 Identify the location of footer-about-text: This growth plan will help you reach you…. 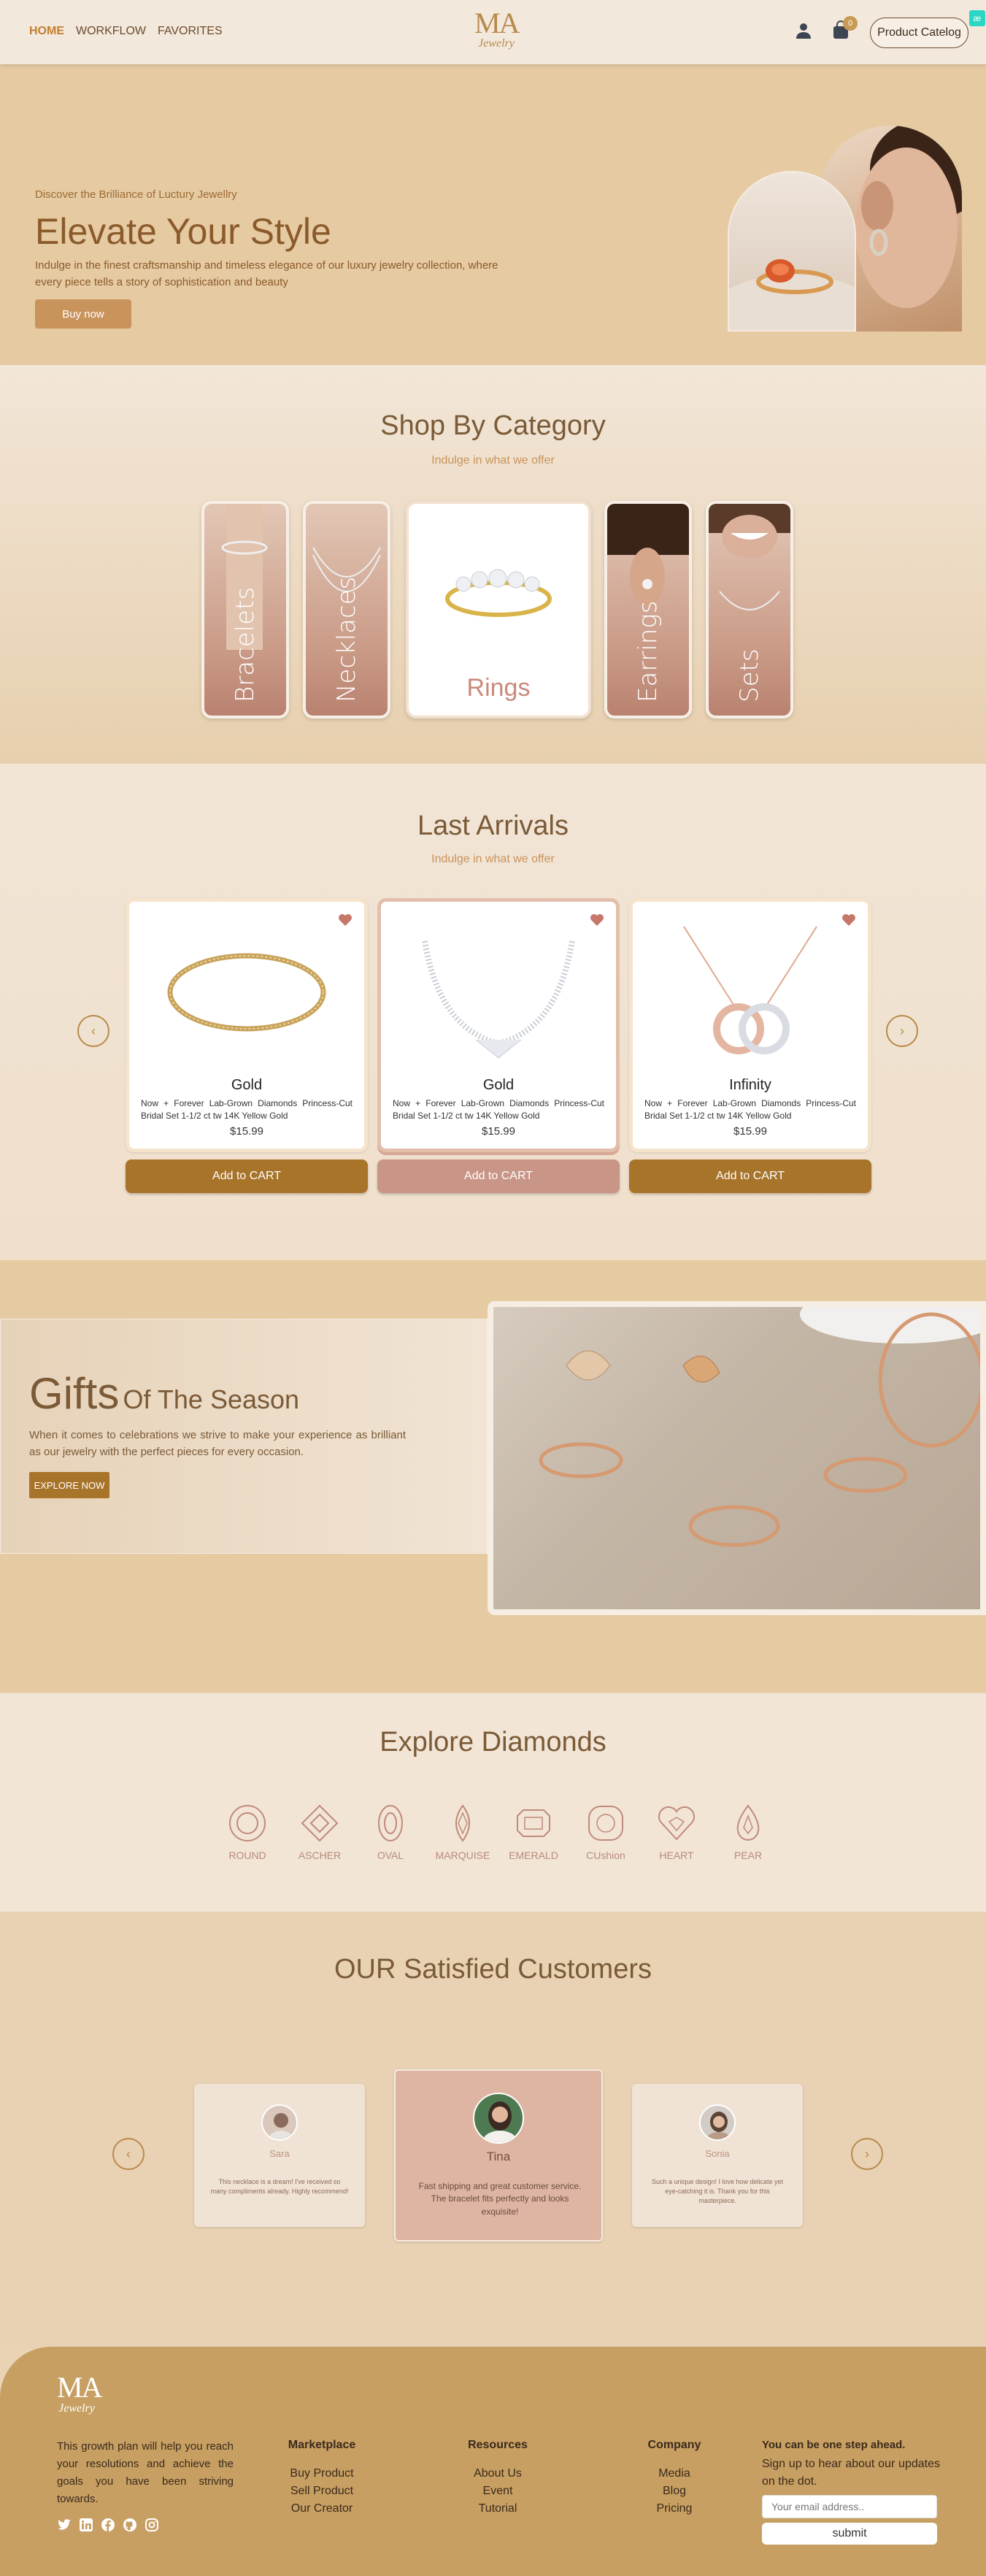
(145, 2472).